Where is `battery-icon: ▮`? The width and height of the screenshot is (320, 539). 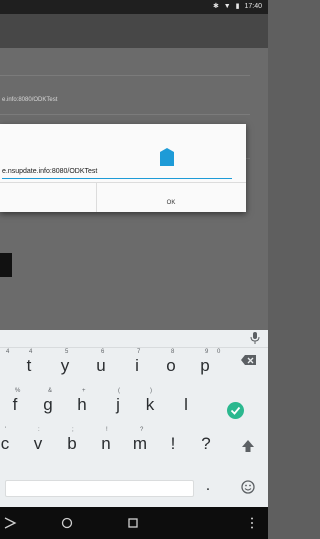
battery-icon: ▮ is located at coordinates (237, 6).